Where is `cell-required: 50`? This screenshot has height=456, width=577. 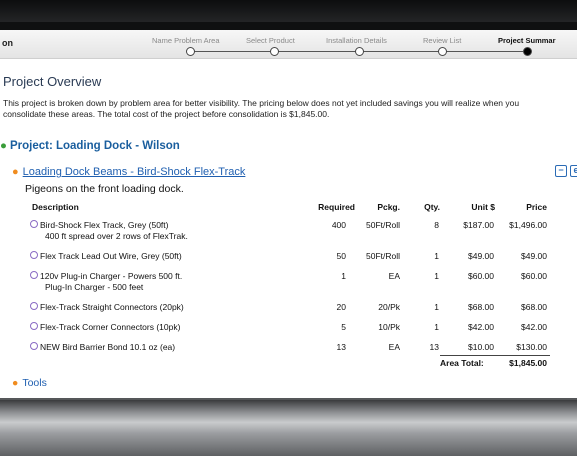 cell-required: 50 is located at coordinates (341, 256).